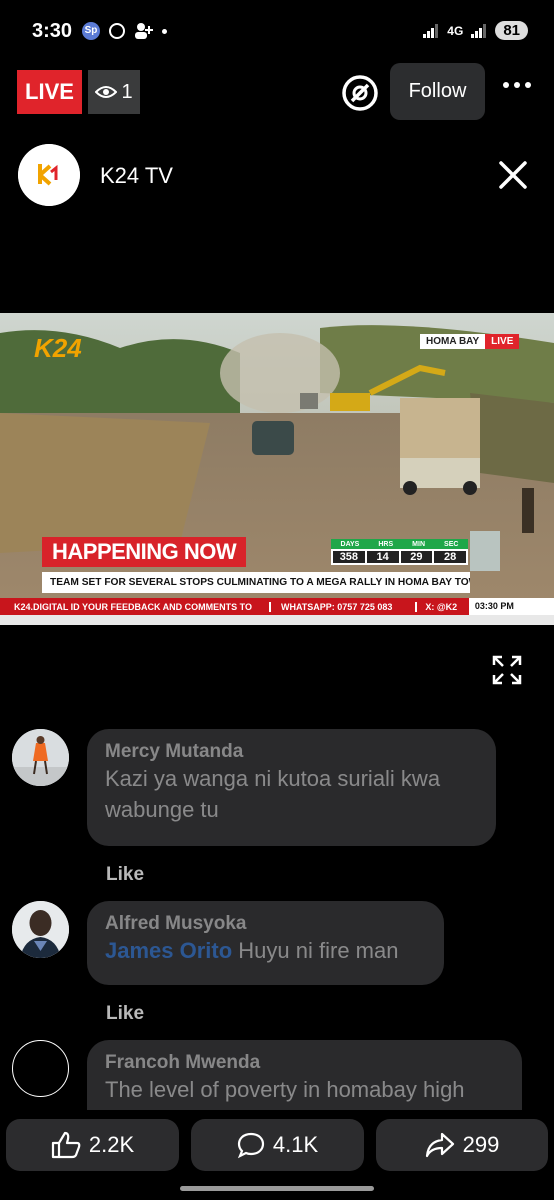 The image size is (554, 1200). I want to click on like-action-button: 2.2K, so click(92, 1145).